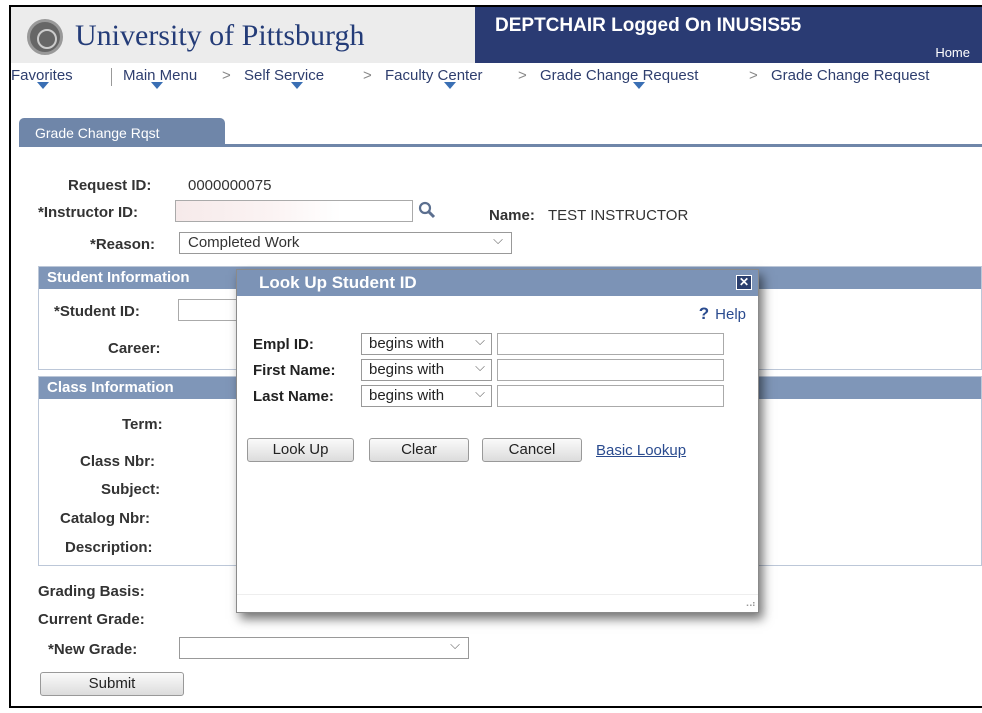 The height and width of the screenshot is (713, 982). Describe the element at coordinates (118, 461) in the screenshot. I see `class-nbr-label: Class Nbr:` at that location.